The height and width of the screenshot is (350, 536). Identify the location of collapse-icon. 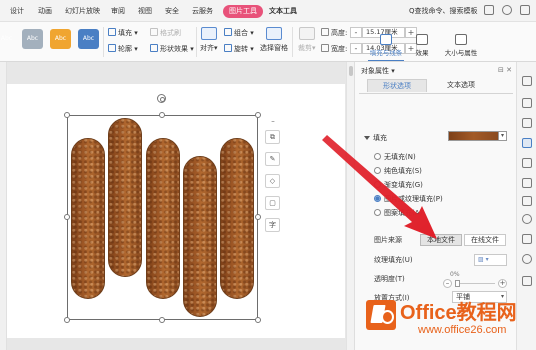
(489, 10).